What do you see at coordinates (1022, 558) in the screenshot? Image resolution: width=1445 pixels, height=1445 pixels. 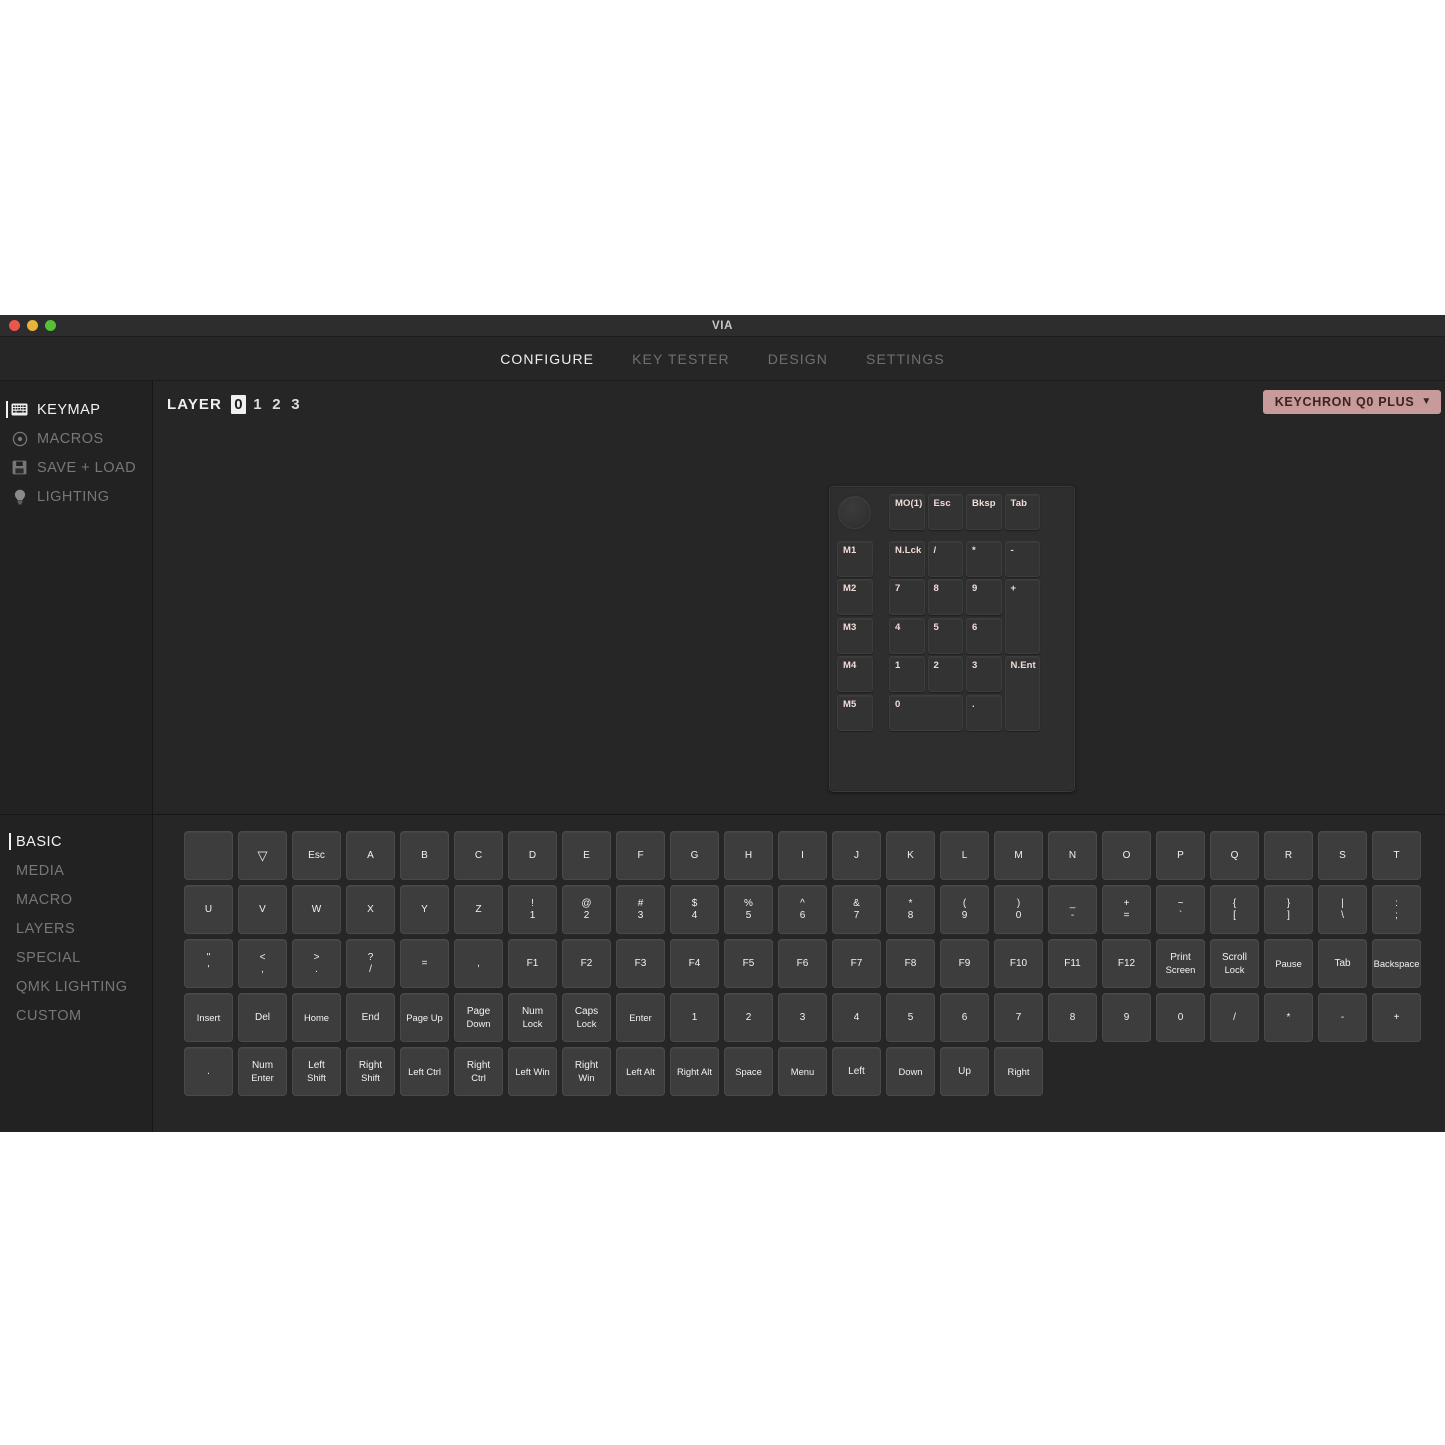 I see `keyboard-key: -` at bounding box center [1022, 558].